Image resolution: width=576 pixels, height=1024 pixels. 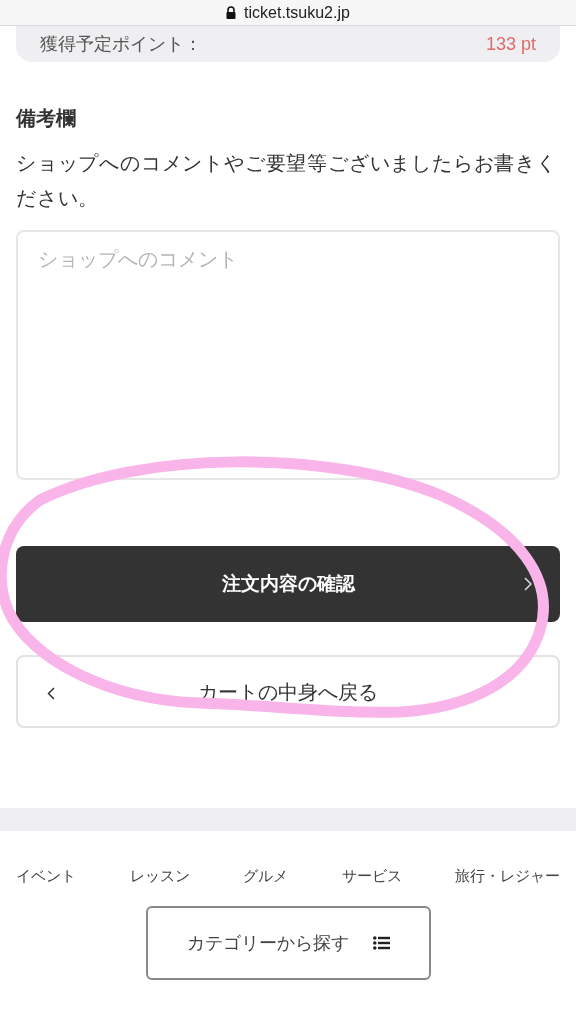 What do you see at coordinates (507, 876) in the screenshot?
I see `category-link: 旅行・レジャー` at bounding box center [507, 876].